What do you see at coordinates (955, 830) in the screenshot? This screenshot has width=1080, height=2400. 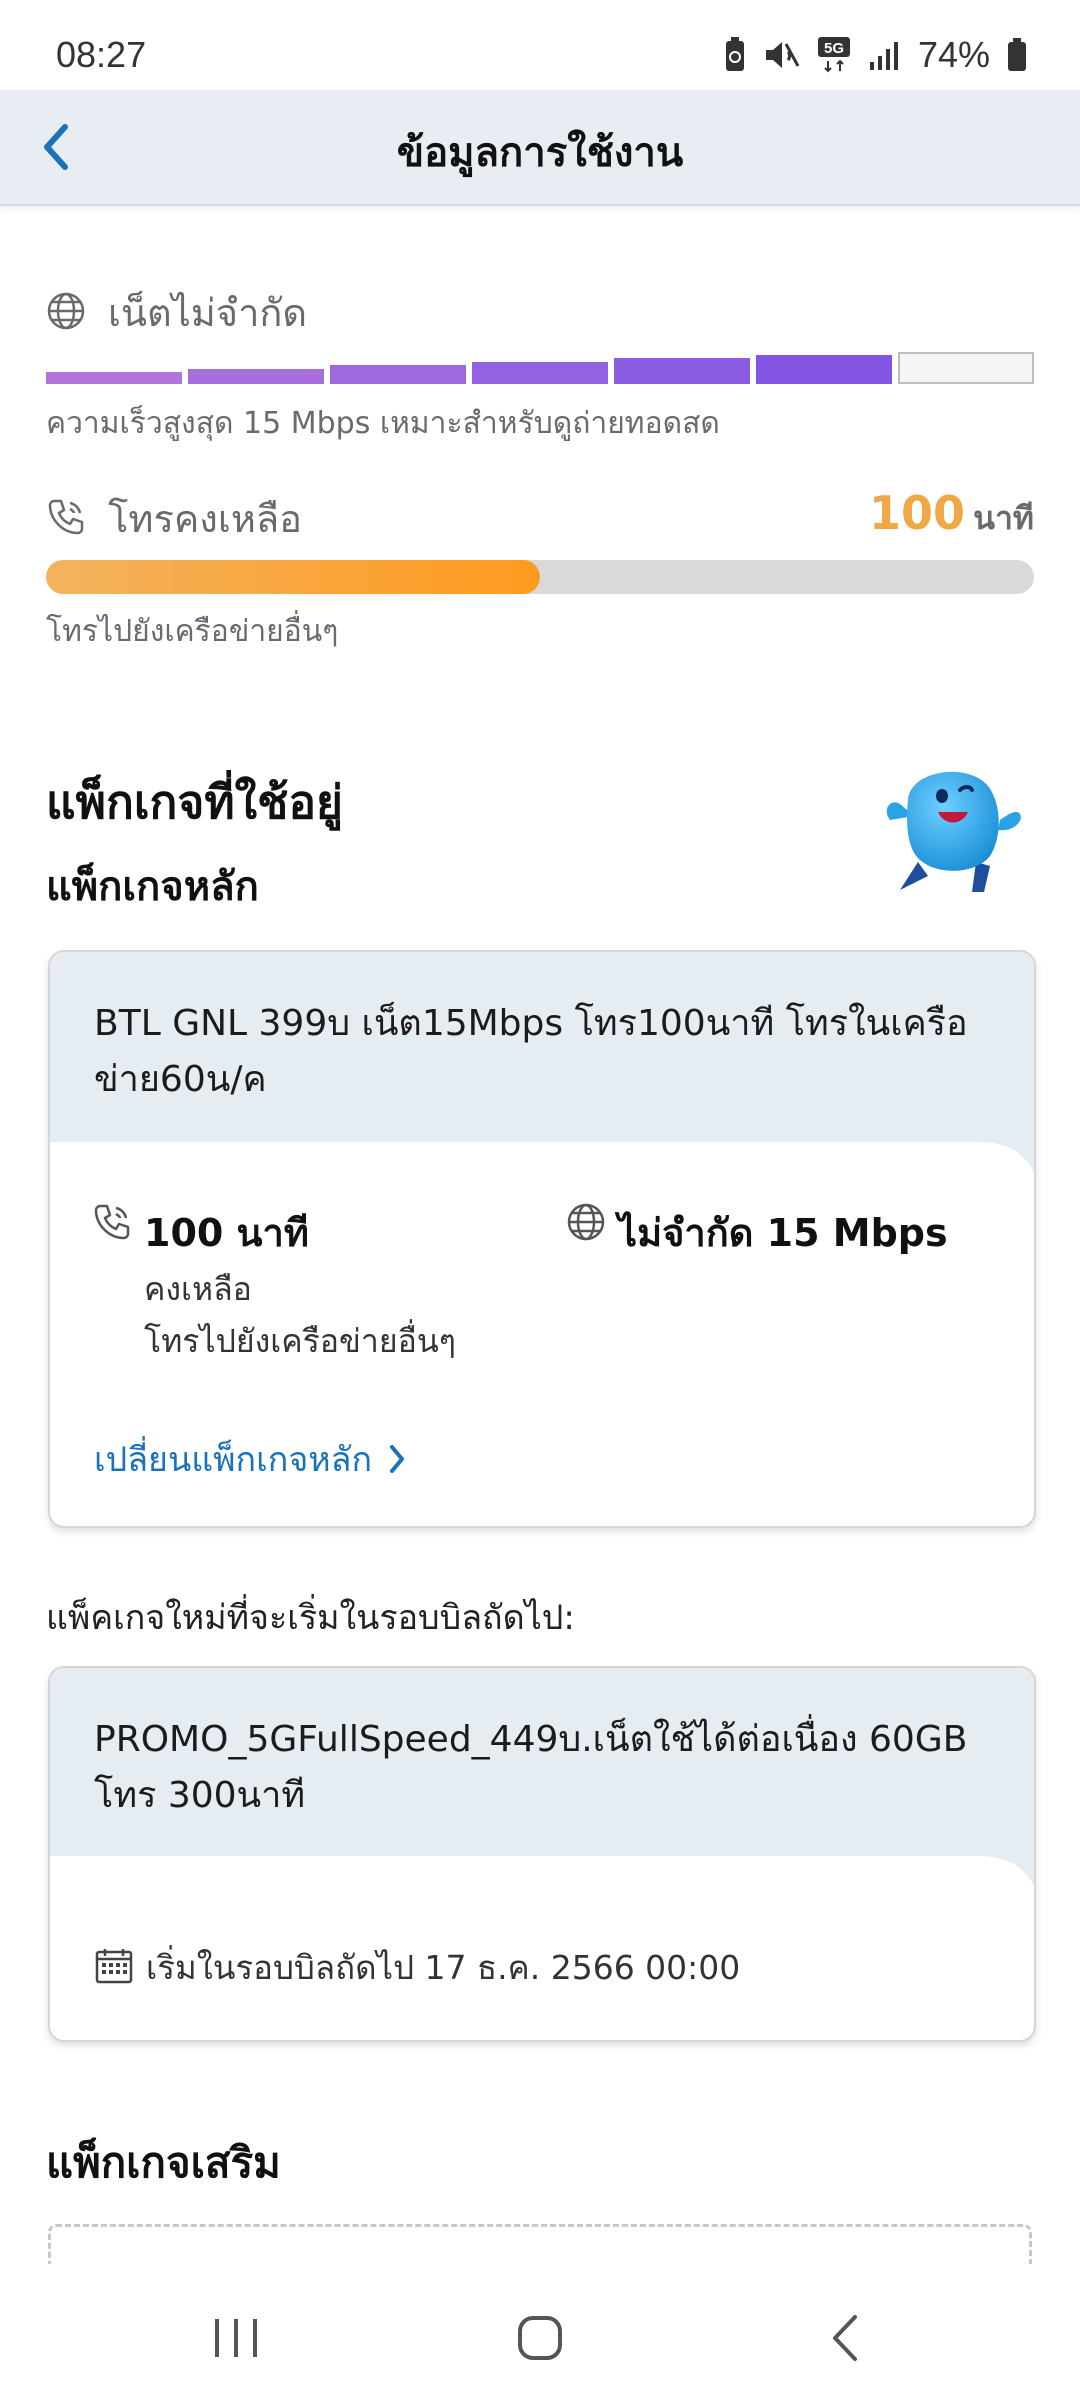 I see `mascot-image` at bounding box center [955, 830].